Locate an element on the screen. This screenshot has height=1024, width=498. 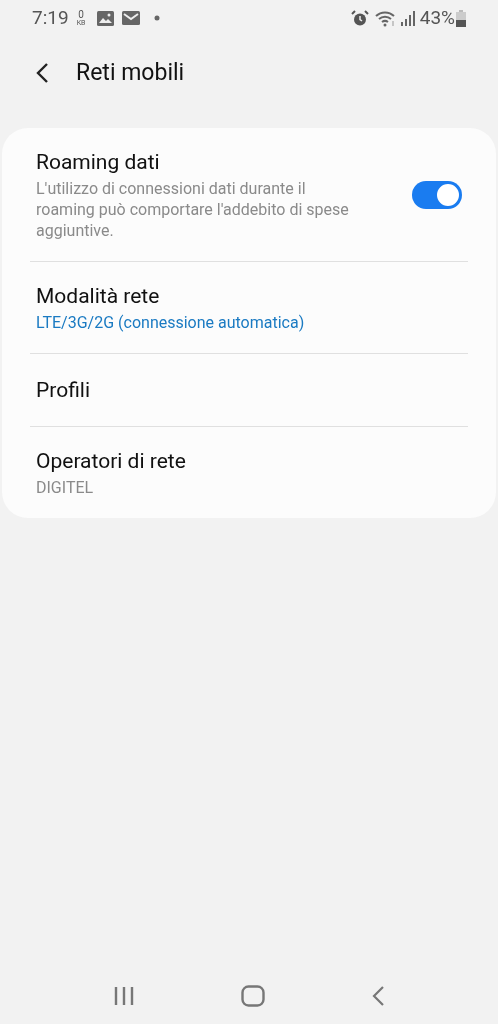
item-title: Profili is located at coordinates (63, 390).